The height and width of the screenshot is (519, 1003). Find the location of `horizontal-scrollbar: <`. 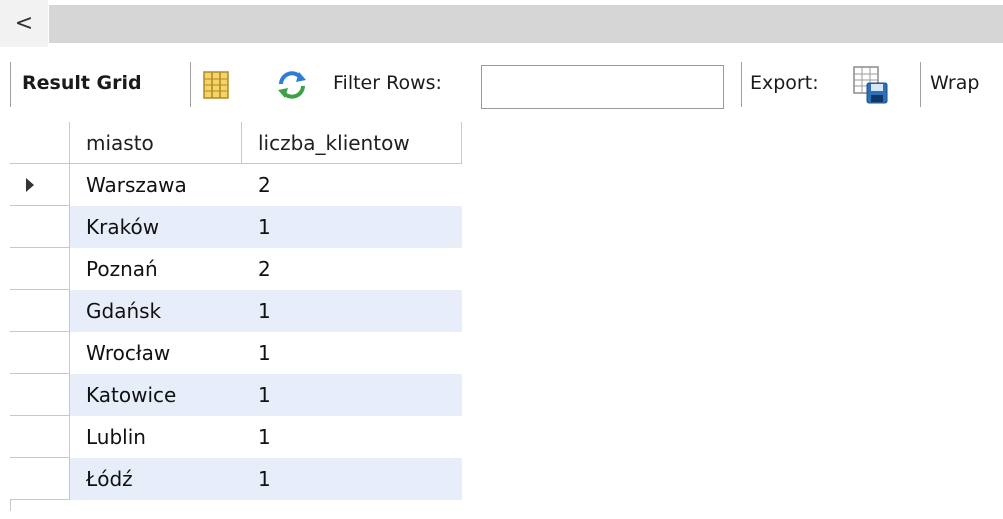

horizontal-scrollbar: < is located at coordinates (501, 23).